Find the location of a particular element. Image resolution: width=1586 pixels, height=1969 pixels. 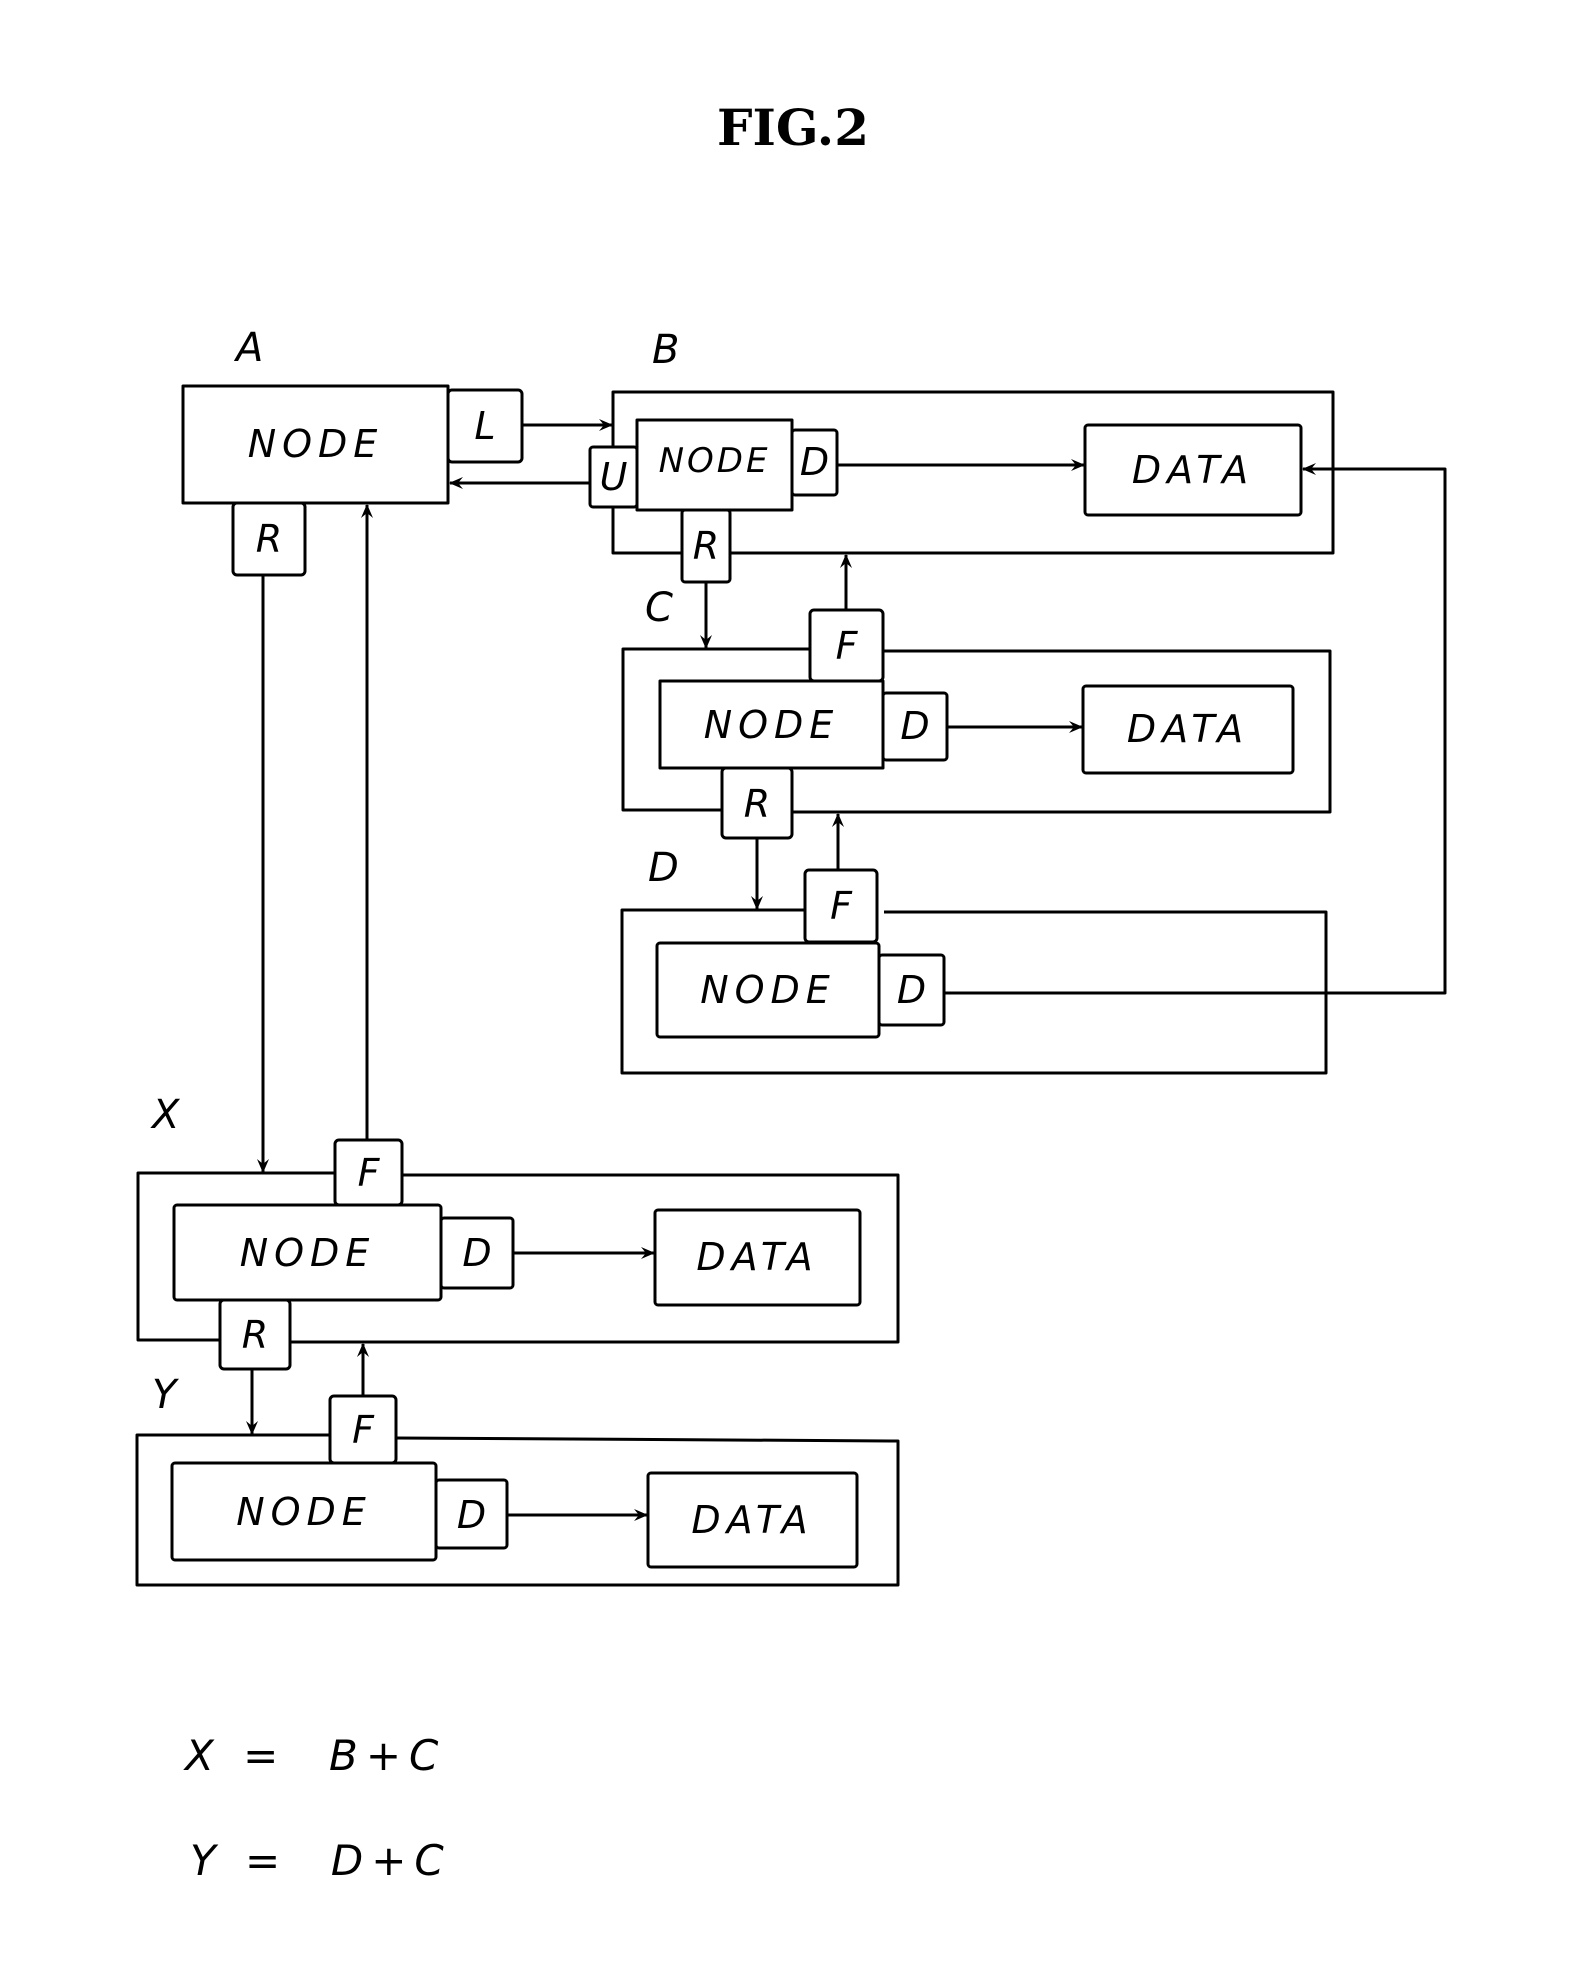

node-x-label: NODE is located at coordinates (307, 1253).